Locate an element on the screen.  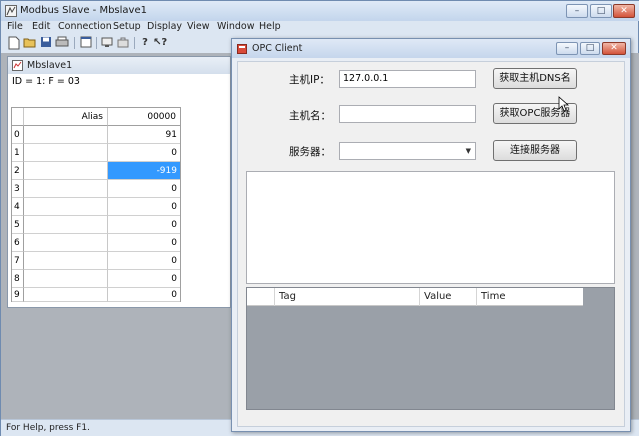
row-index: 7 is located at coordinates (18, 261).